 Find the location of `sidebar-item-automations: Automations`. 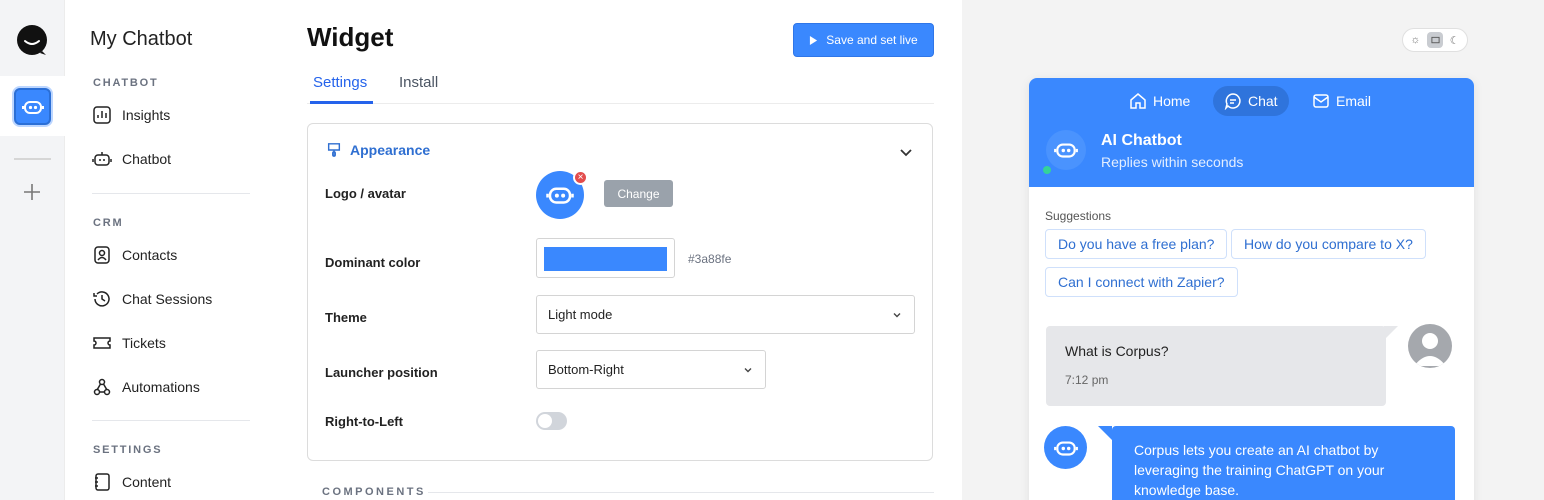

sidebar-item-automations: Automations is located at coordinates (146, 387).